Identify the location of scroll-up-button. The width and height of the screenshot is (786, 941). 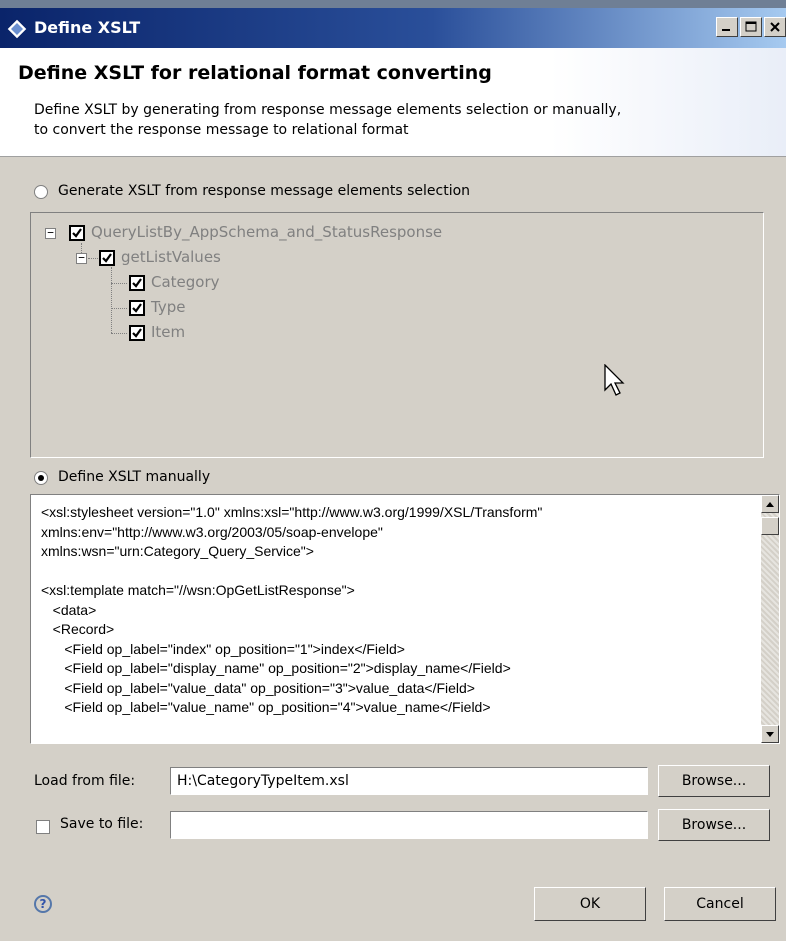
(770, 504).